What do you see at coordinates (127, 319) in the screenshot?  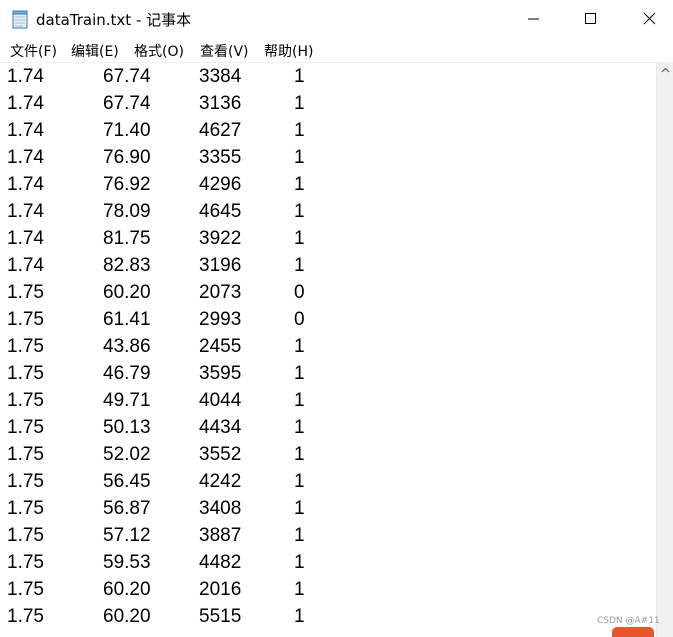 I see `line-value: 61.41` at bounding box center [127, 319].